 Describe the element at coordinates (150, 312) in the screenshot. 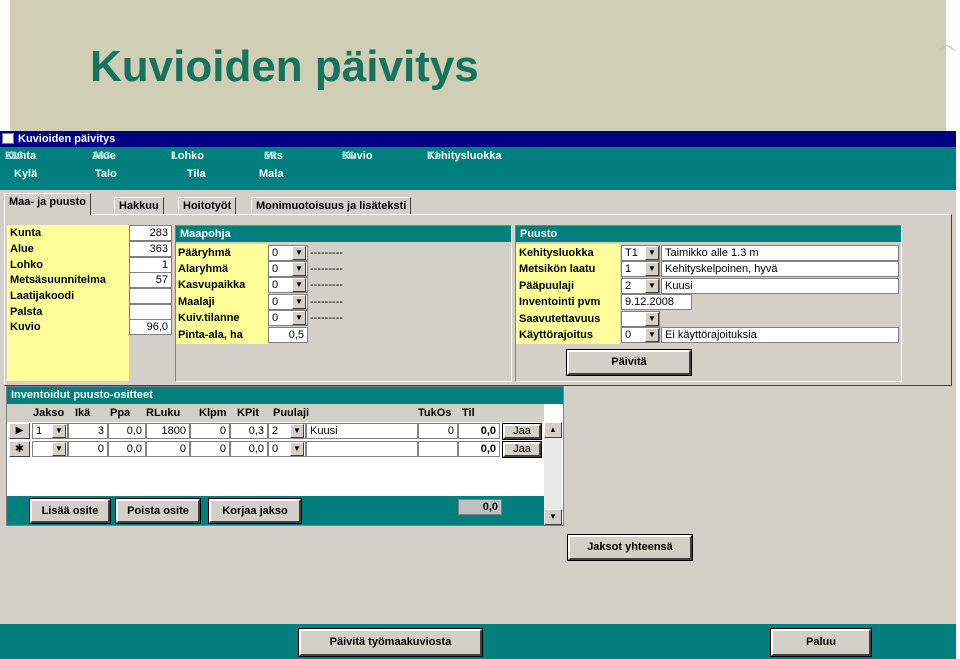

I see `left-value-palsta` at that location.